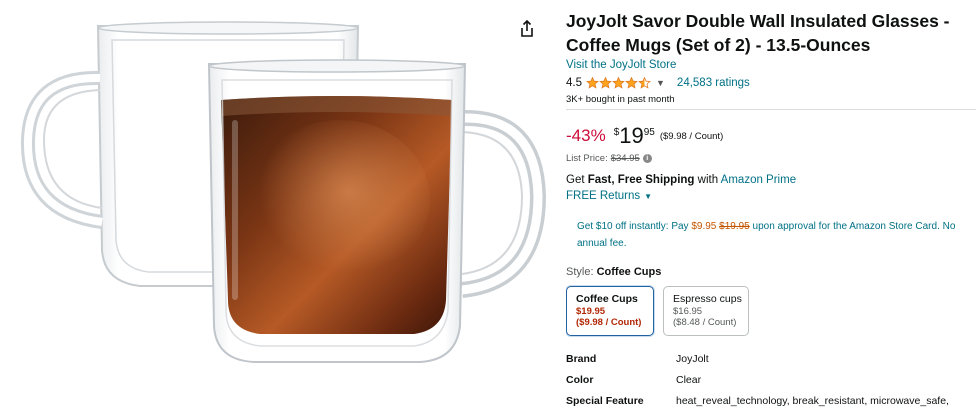  I want to click on free-returns-link: FREE Returns ▼, so click(609, 196).